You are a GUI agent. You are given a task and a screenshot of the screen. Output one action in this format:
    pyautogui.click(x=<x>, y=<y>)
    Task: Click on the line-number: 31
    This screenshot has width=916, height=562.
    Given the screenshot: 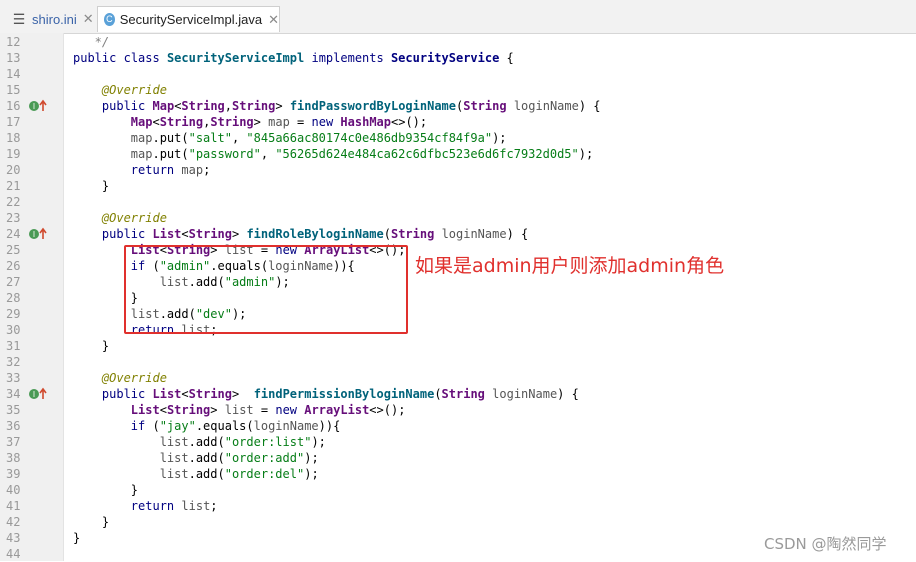 What is the action you would take?
    pyautogui.click(x=13, y=346)
    